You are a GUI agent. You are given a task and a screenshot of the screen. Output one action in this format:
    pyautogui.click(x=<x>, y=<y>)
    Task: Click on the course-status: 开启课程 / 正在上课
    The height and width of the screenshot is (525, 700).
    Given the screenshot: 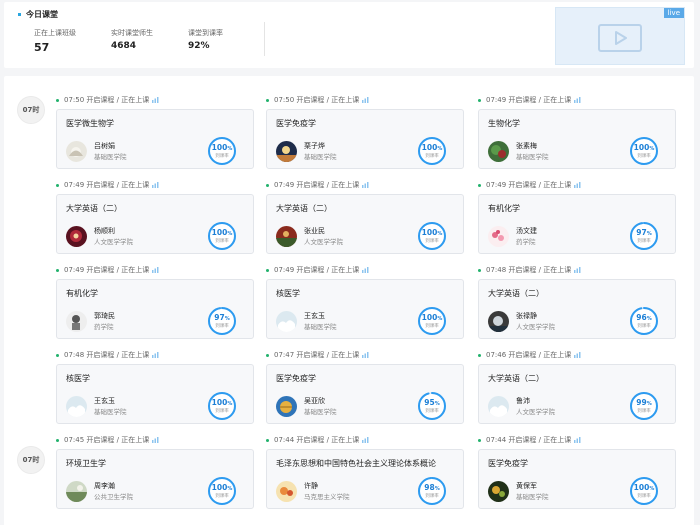 What is the action you would take?
    pyautogui.click(x=540, y=100)
    